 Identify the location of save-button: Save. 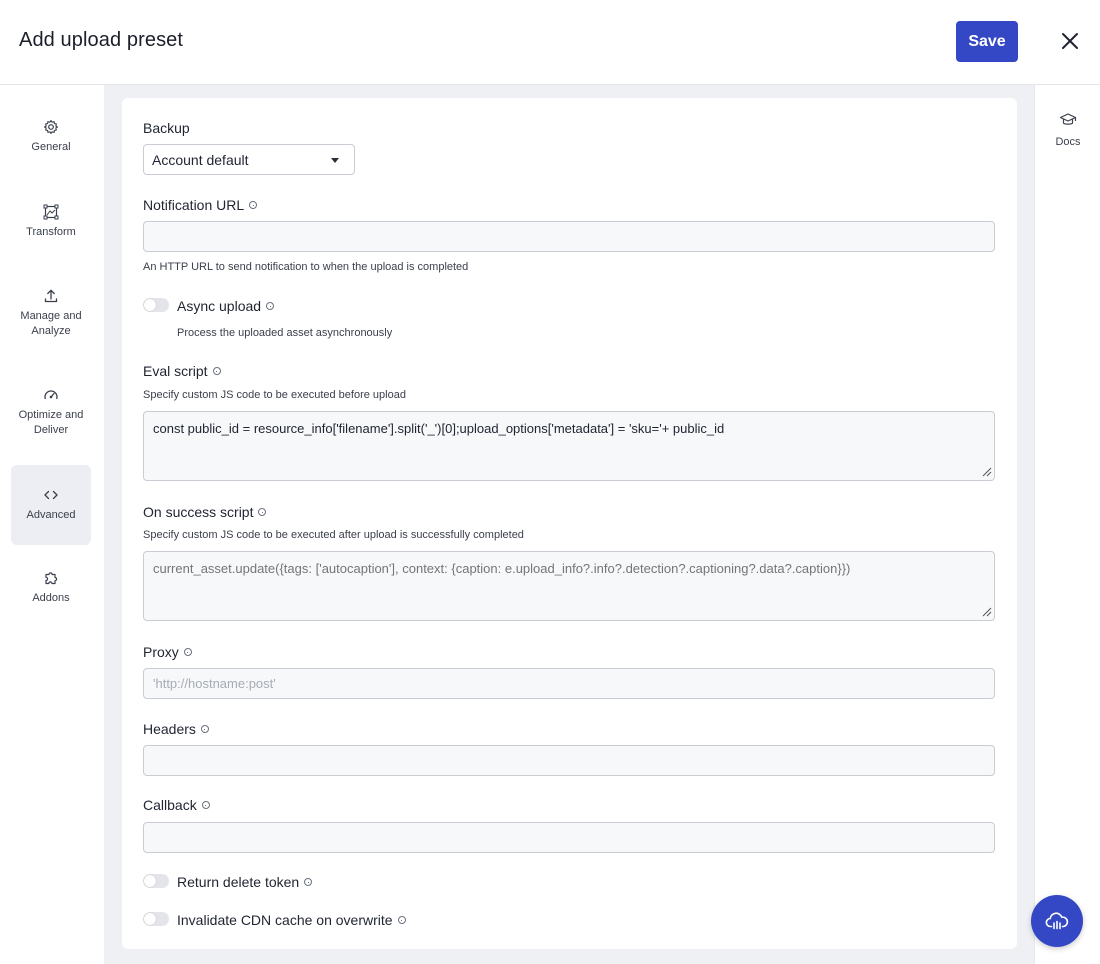
(987, 41).